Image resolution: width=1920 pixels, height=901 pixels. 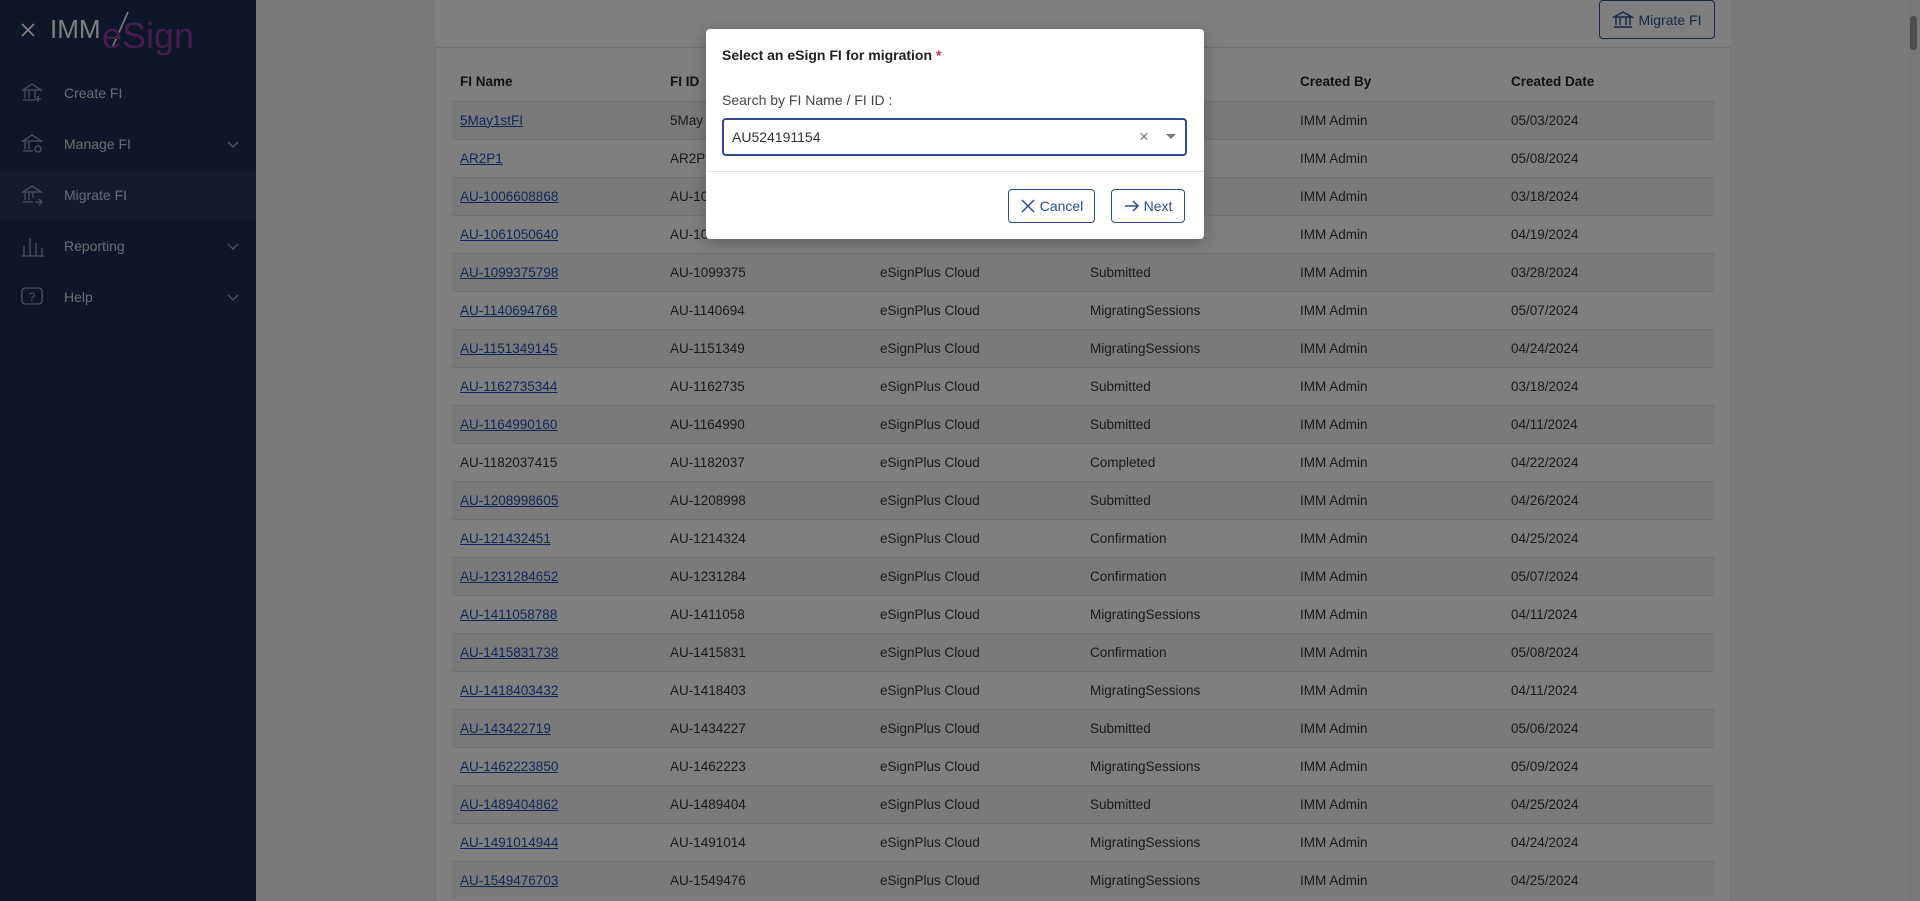 What do you see at coordinates (1171, 137) in the screenshot?
I see `chevron-down-icon` at bounding box center [1171, 137].